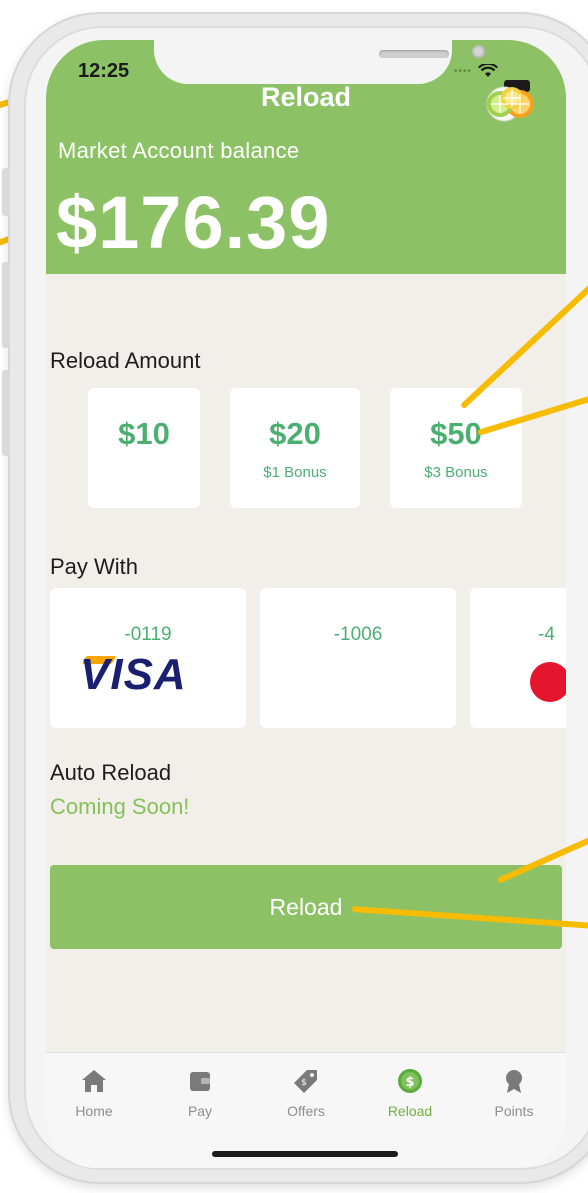  I want to click on balance-value: $176.39, so click(193, 222).